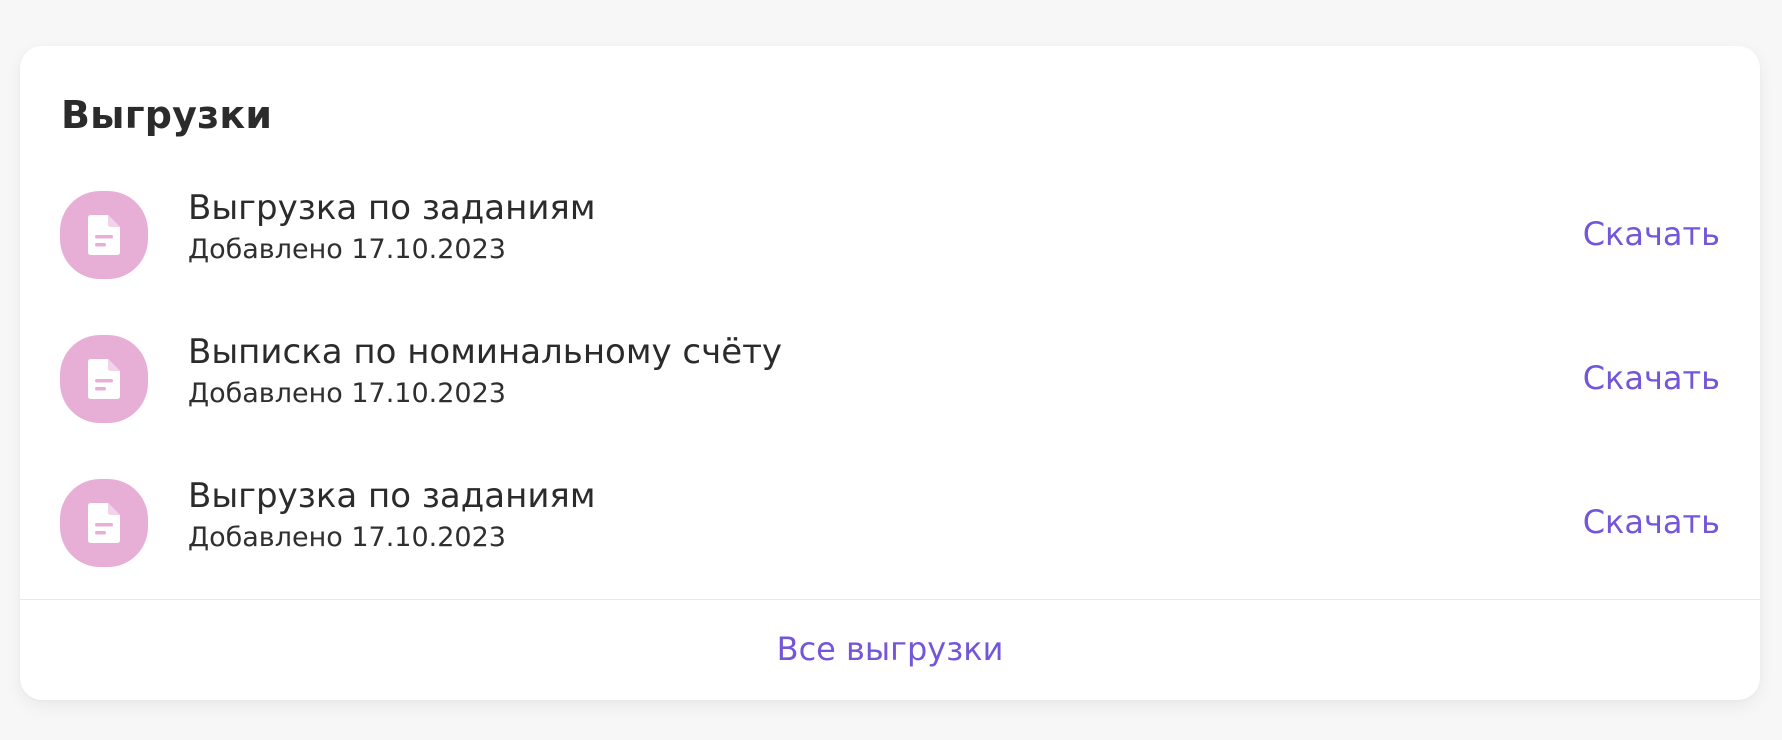 The image size is (1782, 740). I want to click on card-title: Выгрузки, so click(167, 115).